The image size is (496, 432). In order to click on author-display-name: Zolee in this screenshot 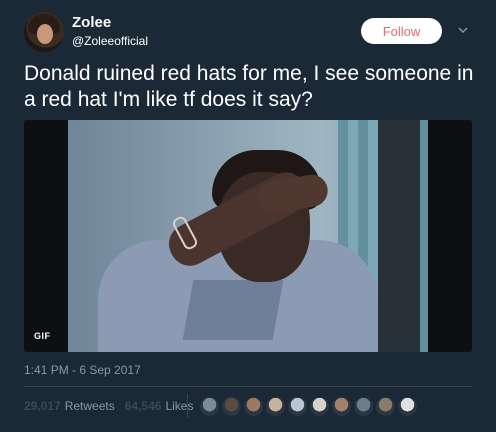, I will do `click(91, 22)`.